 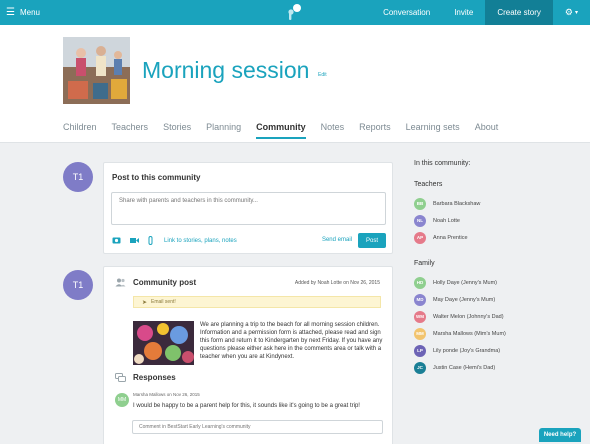 What do you see at coordinates (375, 130) in the screenshot?
I see `tab-reports: Reports` at bounding box center [375, 130].